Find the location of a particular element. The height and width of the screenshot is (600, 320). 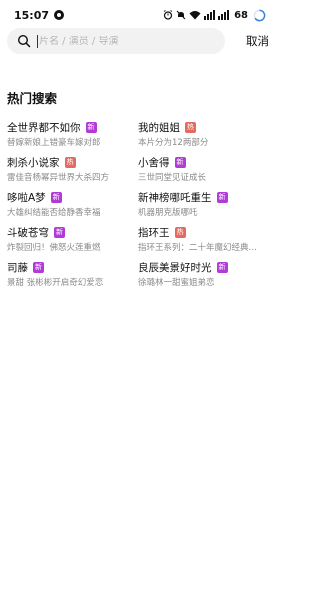

hot-item-title: 哆啦A梦 is located at coordinates (26, 198).